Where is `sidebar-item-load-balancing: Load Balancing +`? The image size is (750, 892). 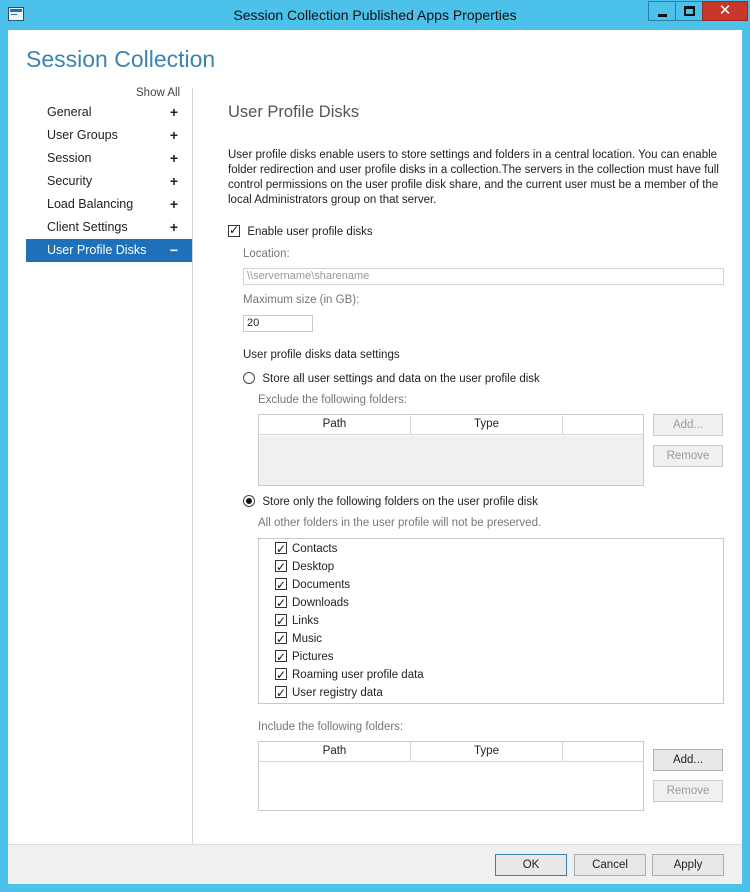 sidebar-item-load-balancing: Load Balancing + is located at coordinates (109, 204).